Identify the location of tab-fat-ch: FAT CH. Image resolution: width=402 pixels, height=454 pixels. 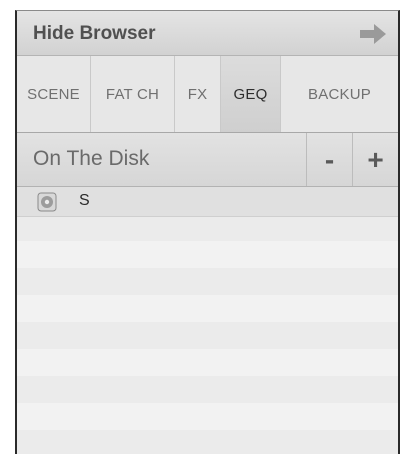
(133, 94).